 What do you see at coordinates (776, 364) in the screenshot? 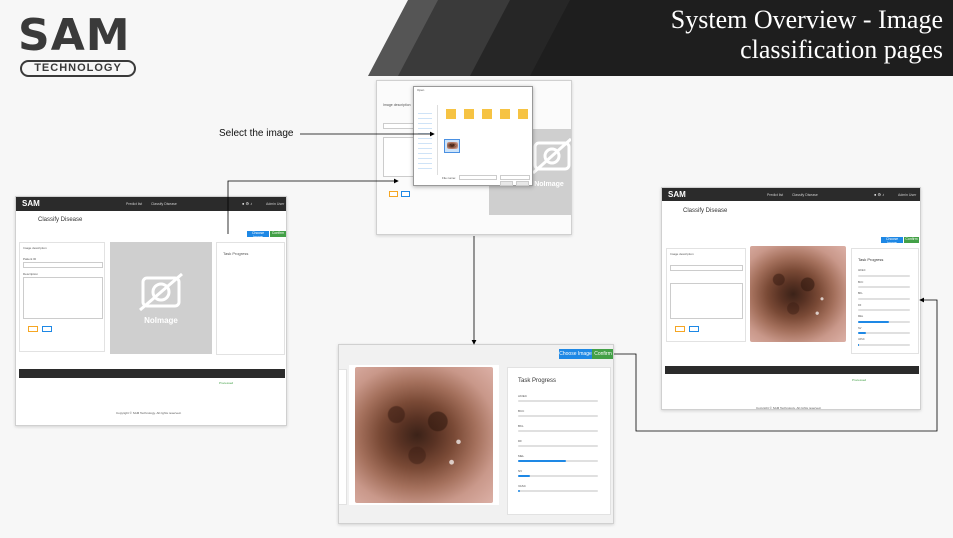
I see `arrow-confirm-to-result` at bounding box center [776, 364].